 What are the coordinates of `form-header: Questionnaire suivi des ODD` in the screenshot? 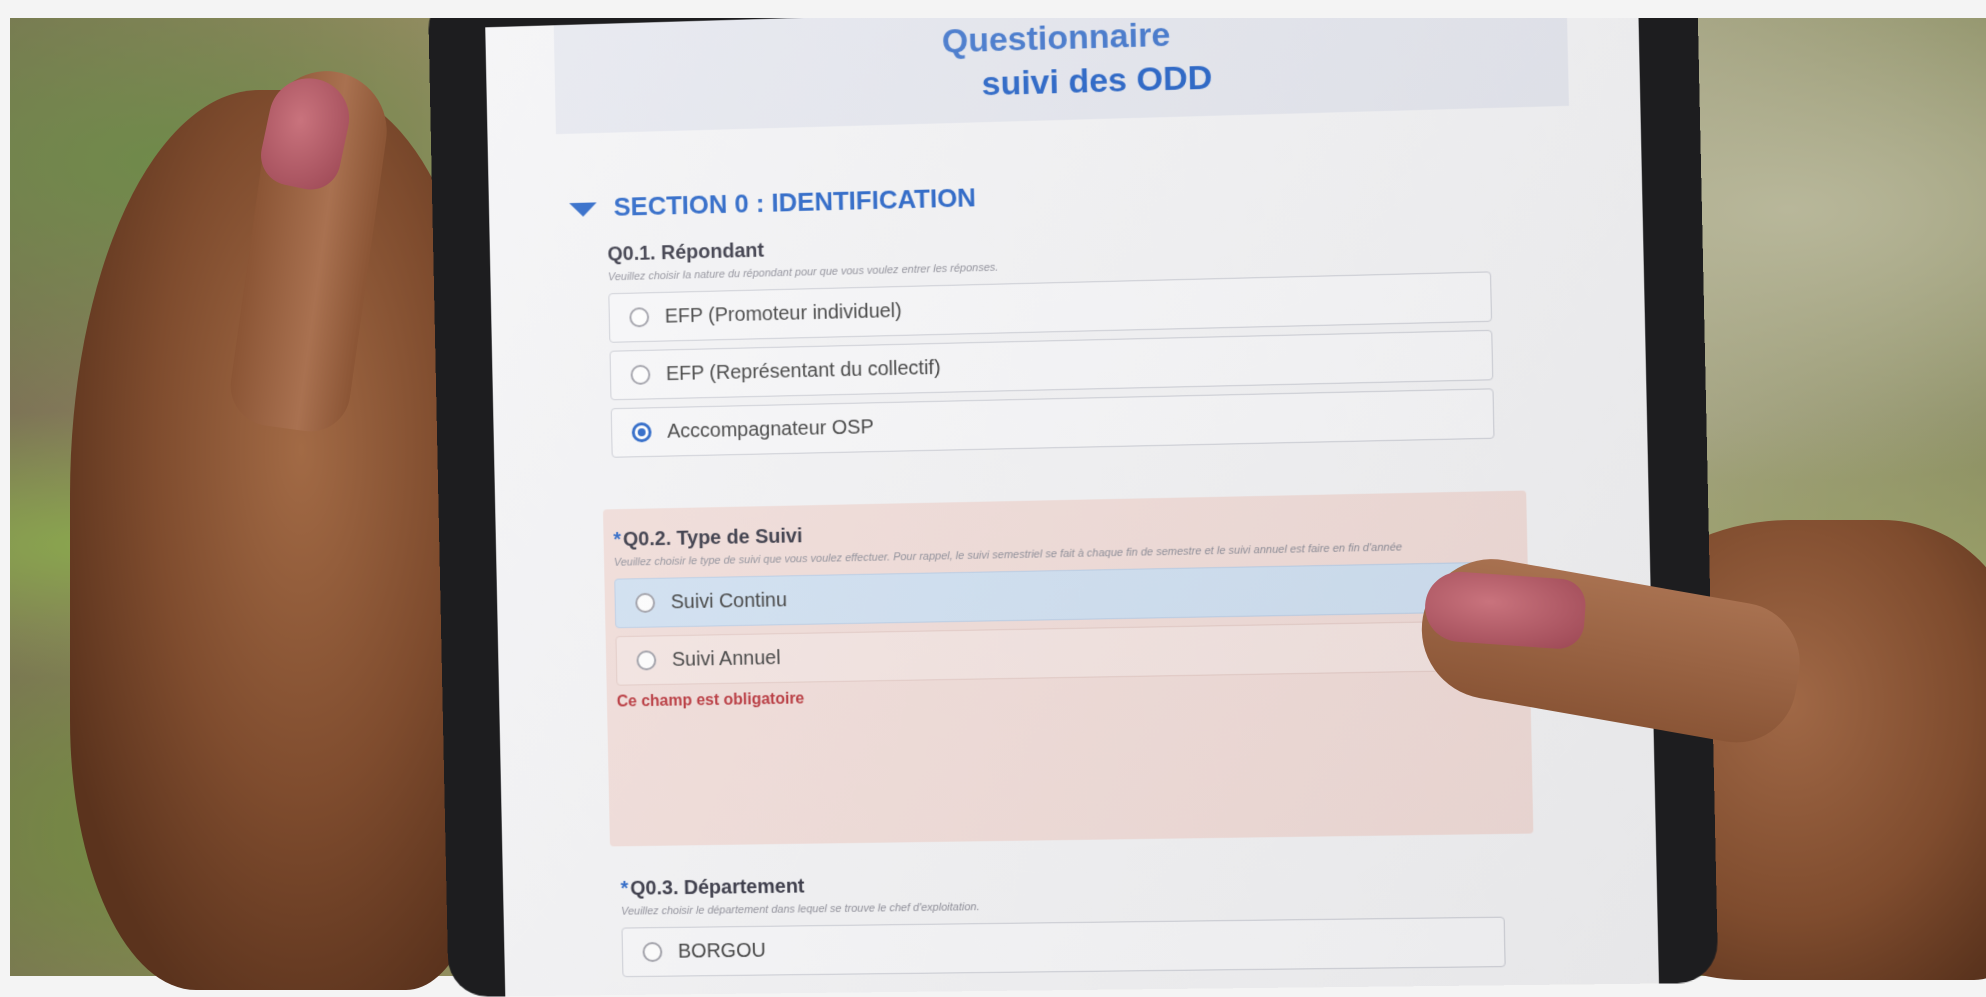 It's located at (1061, 67).